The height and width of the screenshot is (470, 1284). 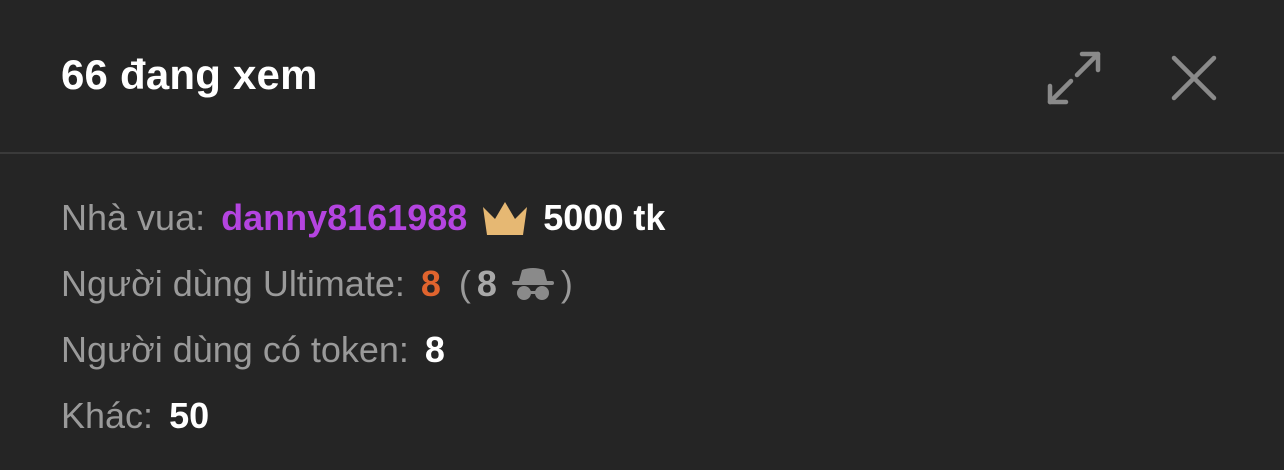 What do you see at coordinates (430, 283) in the screenshot?
I see `ultimate-count: 8` at bounding box center [430, 283].